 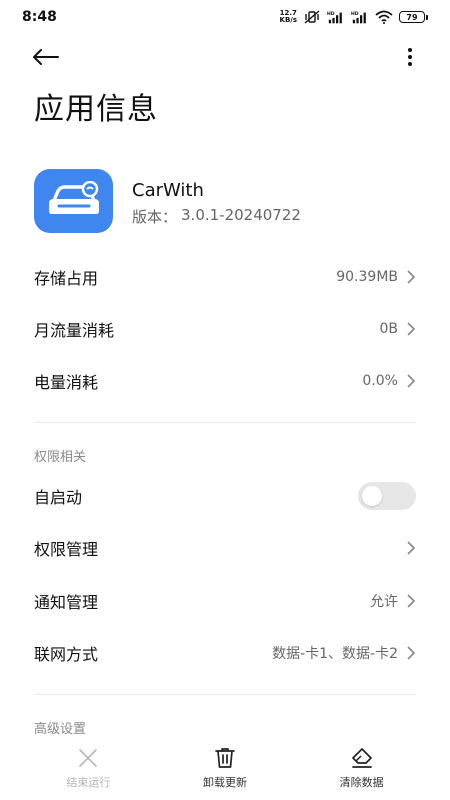 What do you see at coordinates (384, 602) in the screenshot?
I see `notification-value: 允许` at bounding box center [384, 602].